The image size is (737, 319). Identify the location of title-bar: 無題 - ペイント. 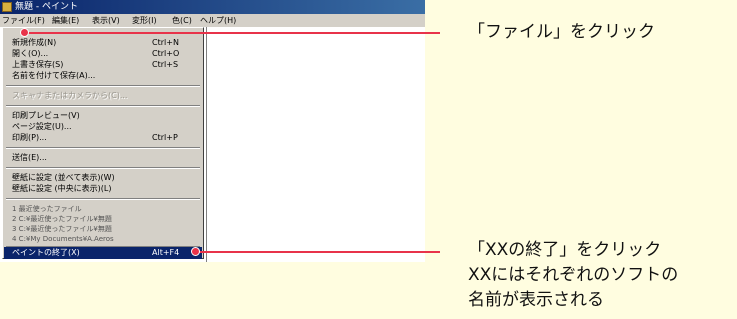
(212, 7).